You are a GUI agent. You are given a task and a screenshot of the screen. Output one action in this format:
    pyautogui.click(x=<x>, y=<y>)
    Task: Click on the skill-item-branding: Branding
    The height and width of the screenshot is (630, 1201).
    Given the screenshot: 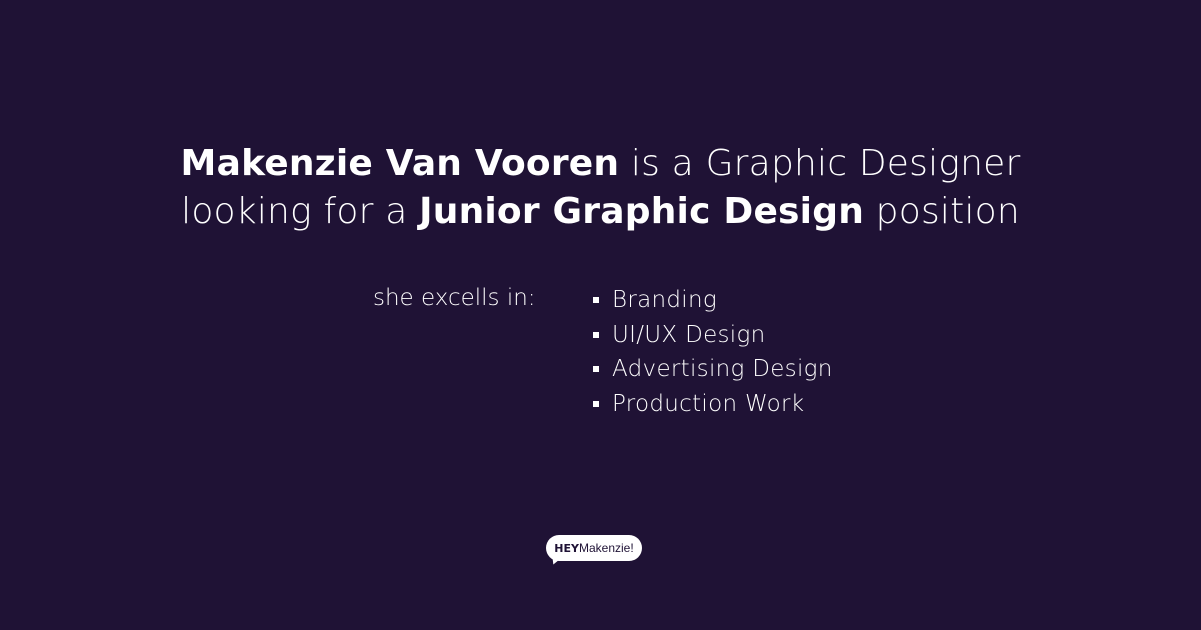 What is the action you would take?
    pyautogui.click(x=713, y=300)
    